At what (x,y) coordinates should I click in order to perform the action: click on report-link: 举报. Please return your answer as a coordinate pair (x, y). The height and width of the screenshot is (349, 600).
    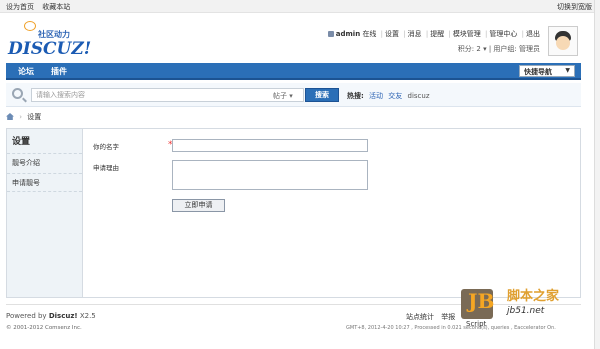
    Looking at the image, I should click on (448, 317).